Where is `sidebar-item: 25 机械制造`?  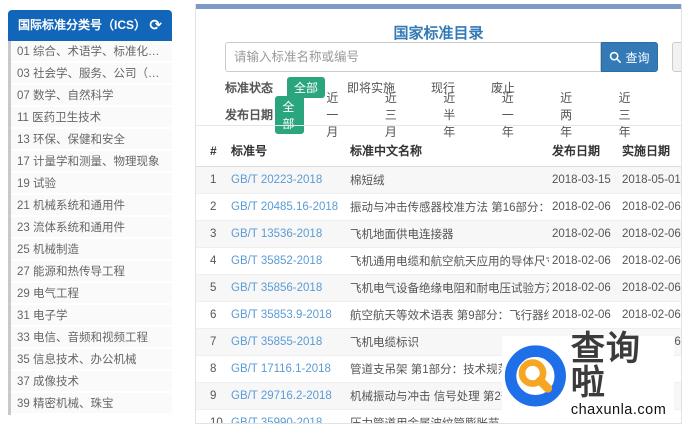 sidebar-item: 25 机械制造 is located at coordinates (91, 250).